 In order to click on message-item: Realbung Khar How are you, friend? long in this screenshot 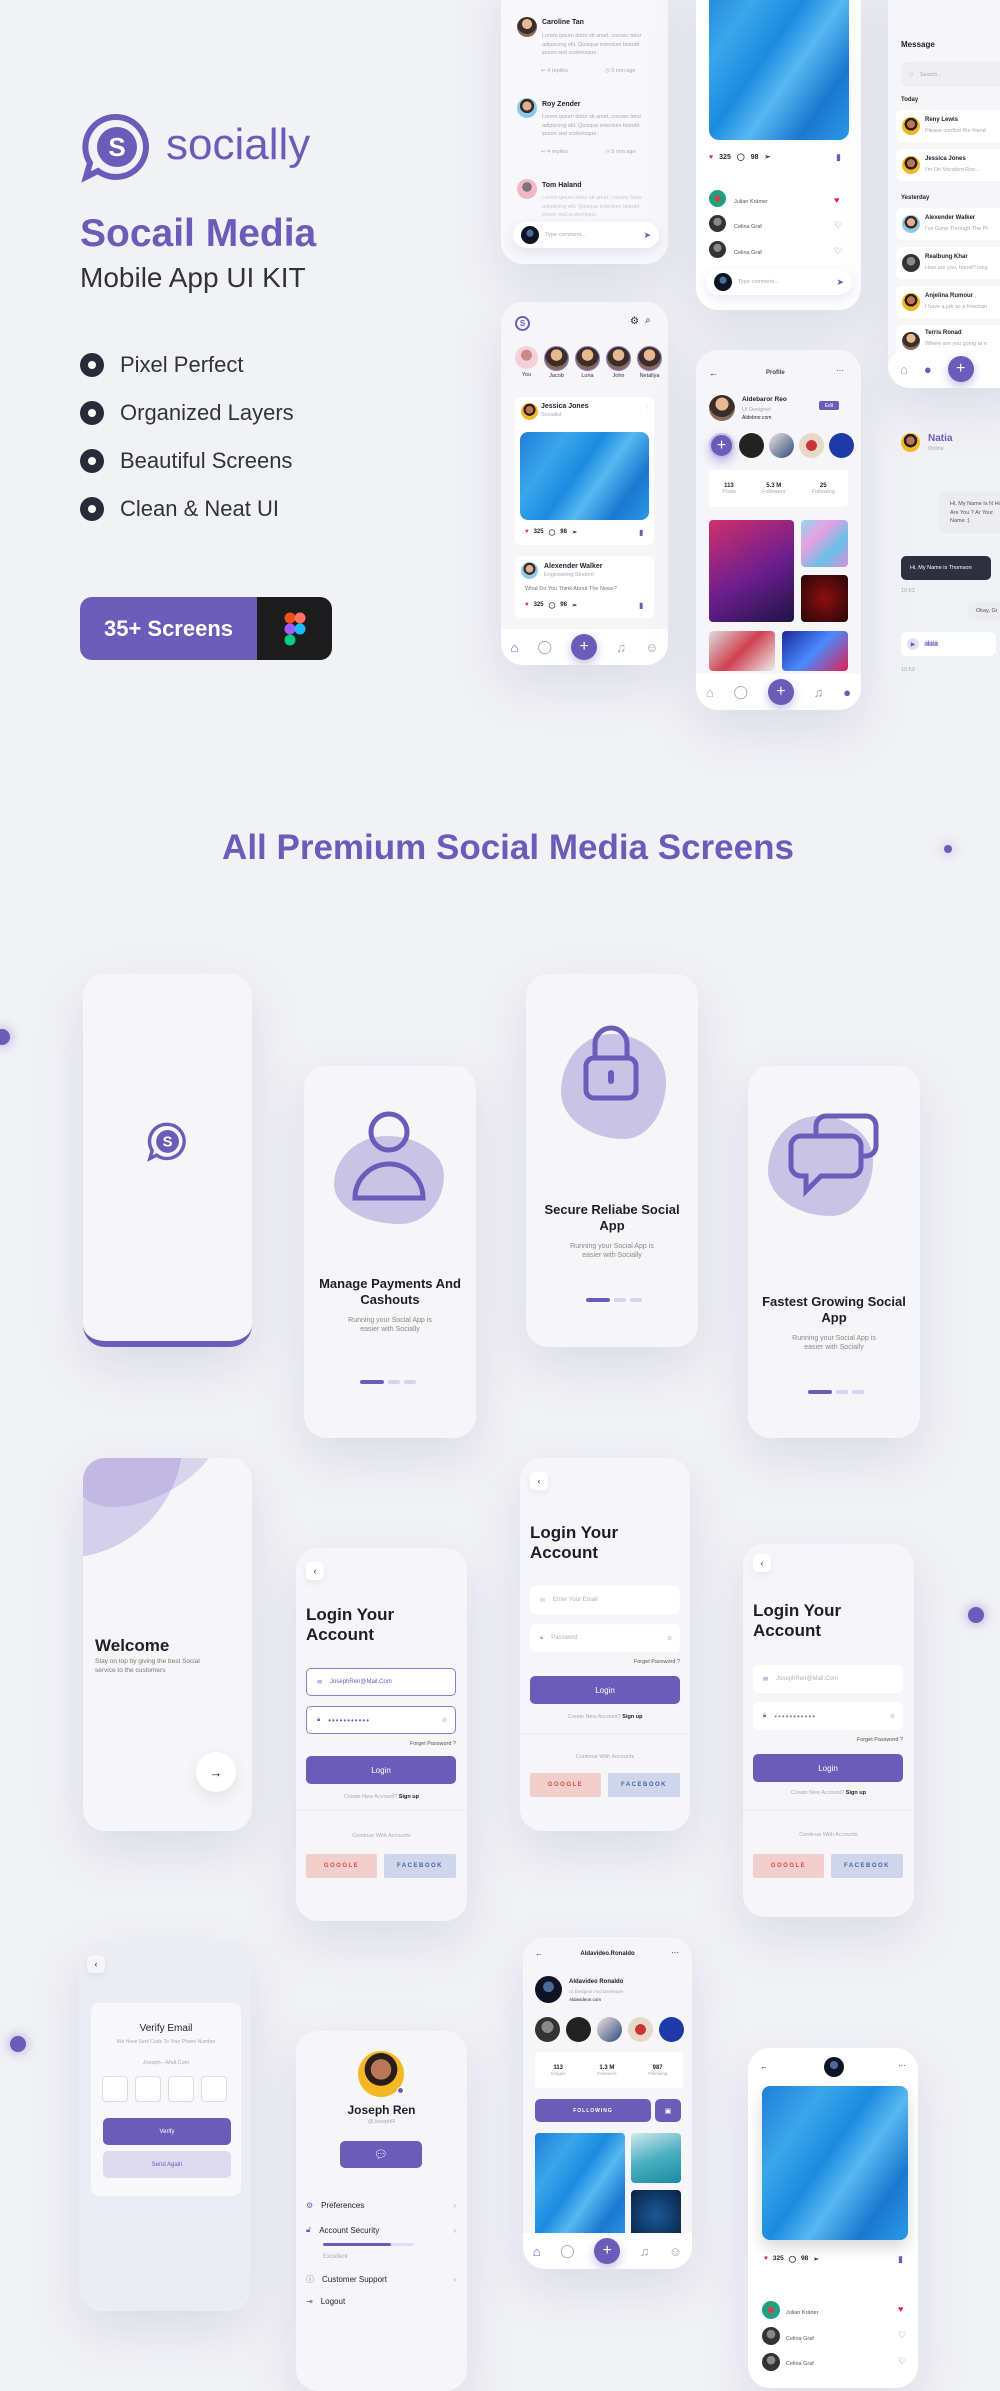, I will do `click(948, 263)`.